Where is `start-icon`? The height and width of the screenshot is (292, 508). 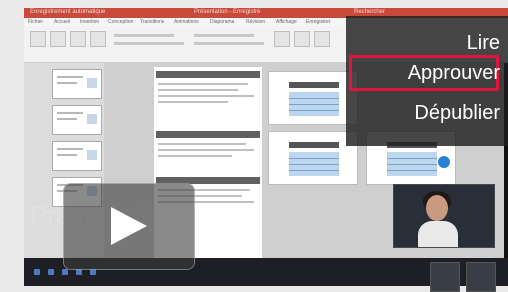
start-icon is located at coordinates (37, 272).